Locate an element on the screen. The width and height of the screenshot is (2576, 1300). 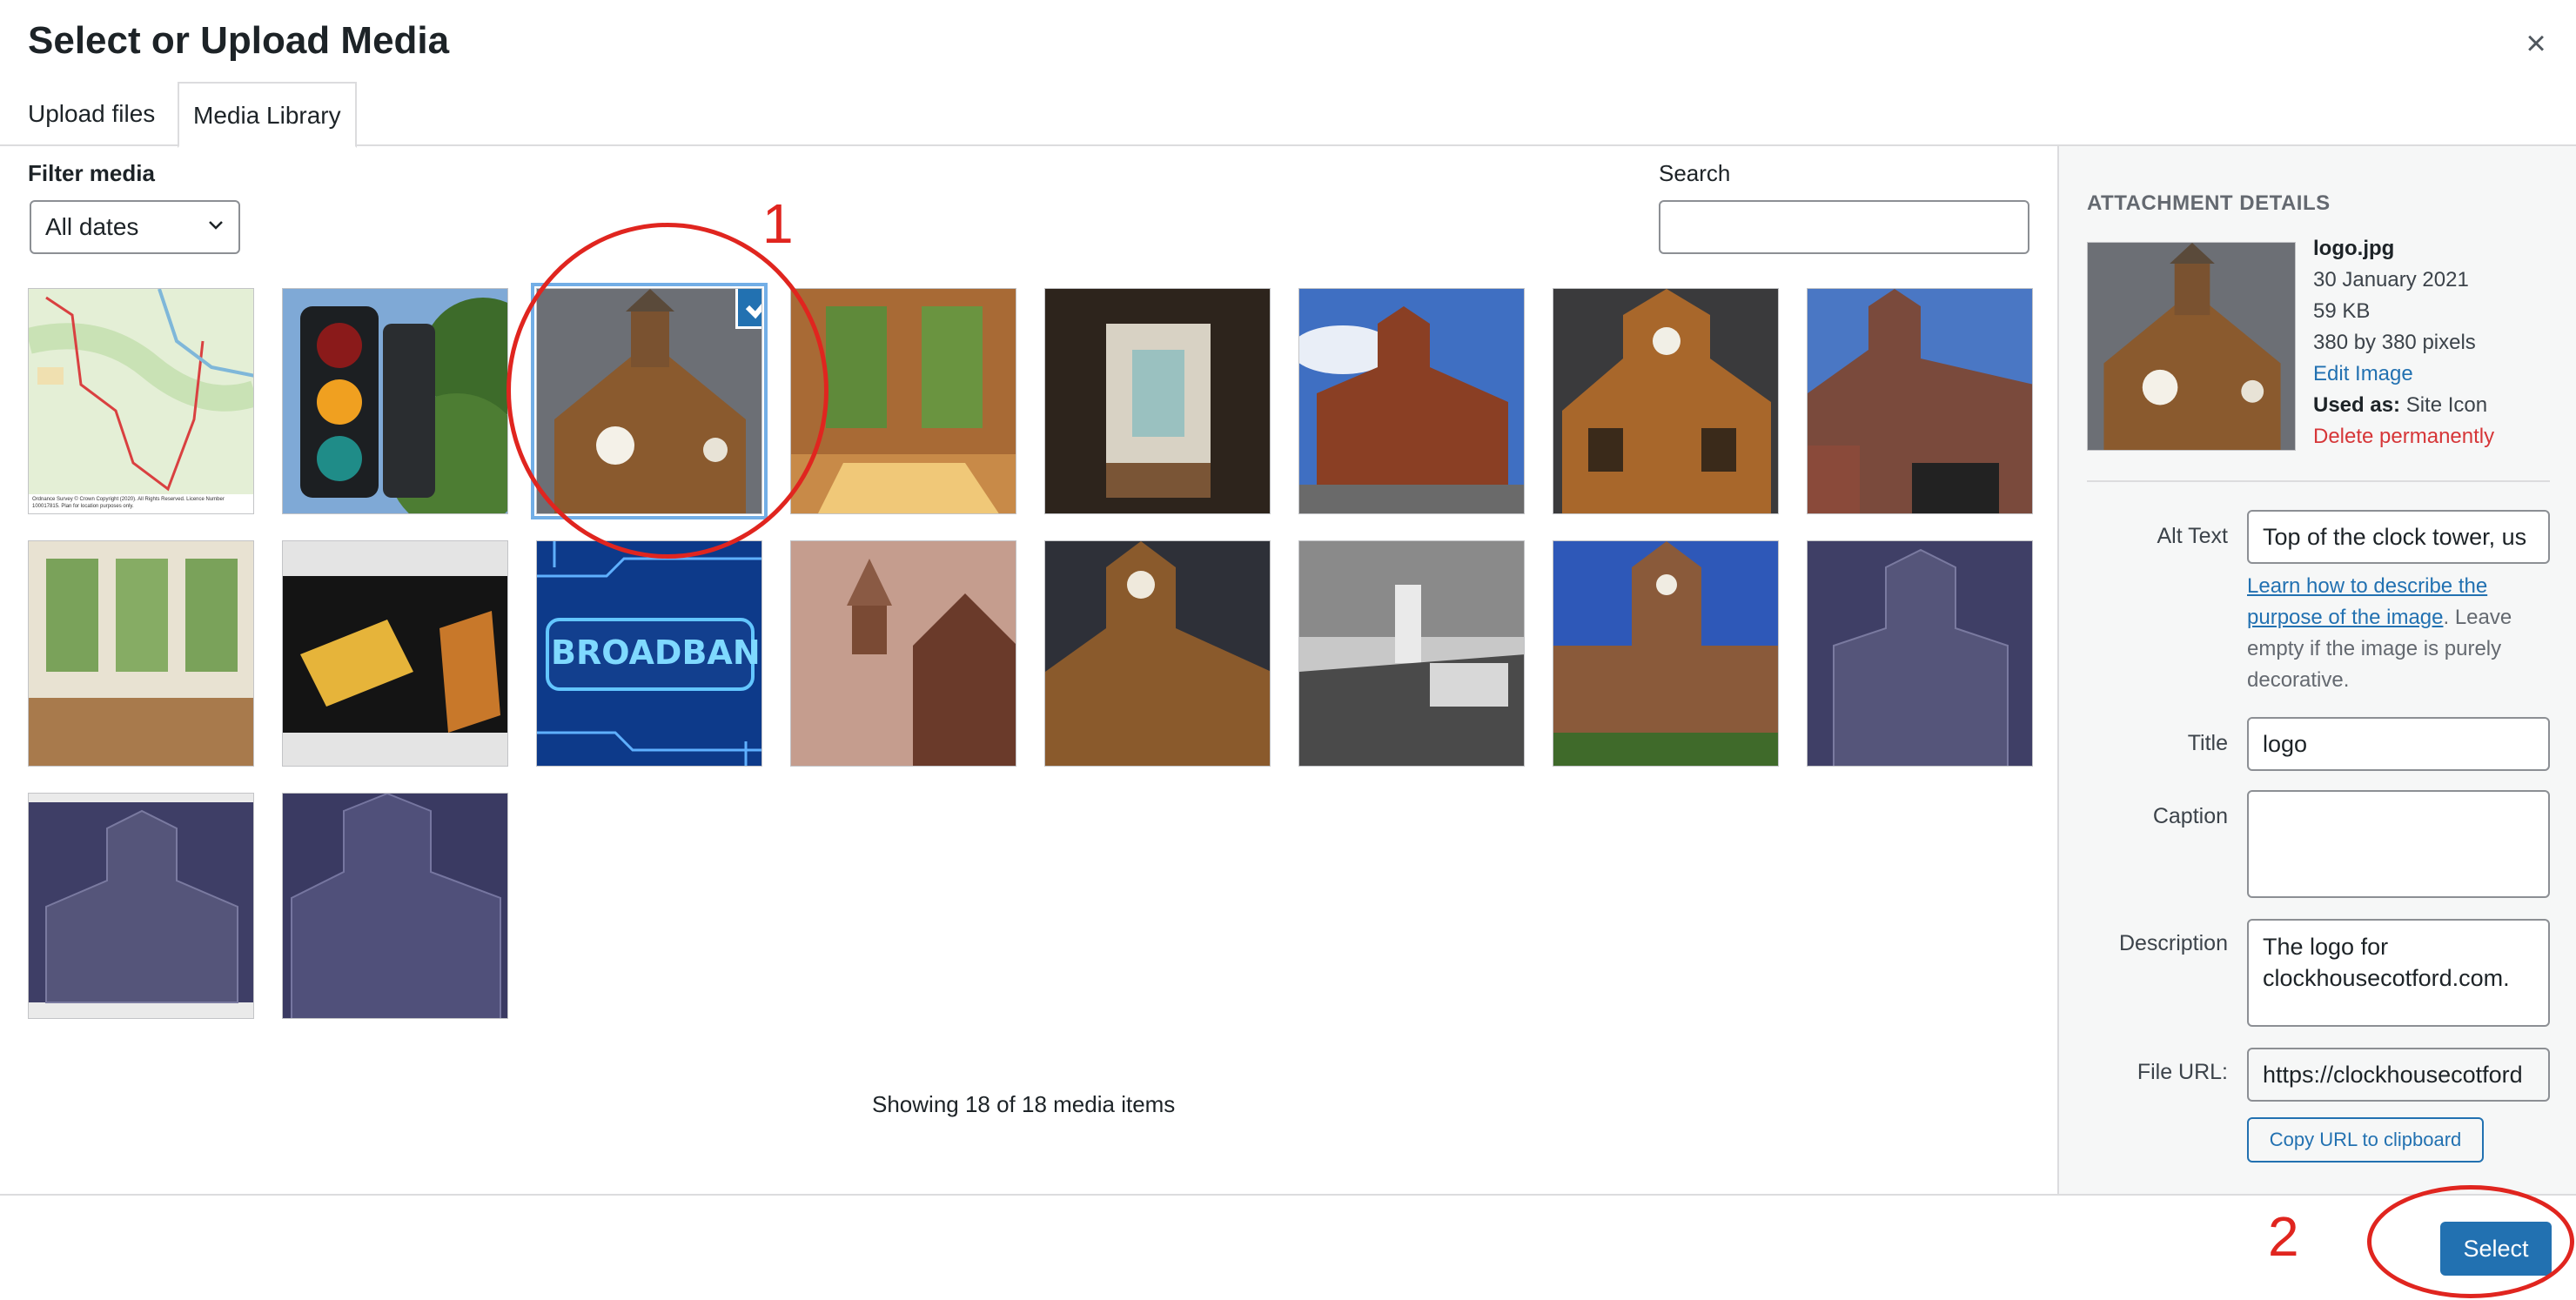
chevron-down-icon is located at coordinates (216, 225).